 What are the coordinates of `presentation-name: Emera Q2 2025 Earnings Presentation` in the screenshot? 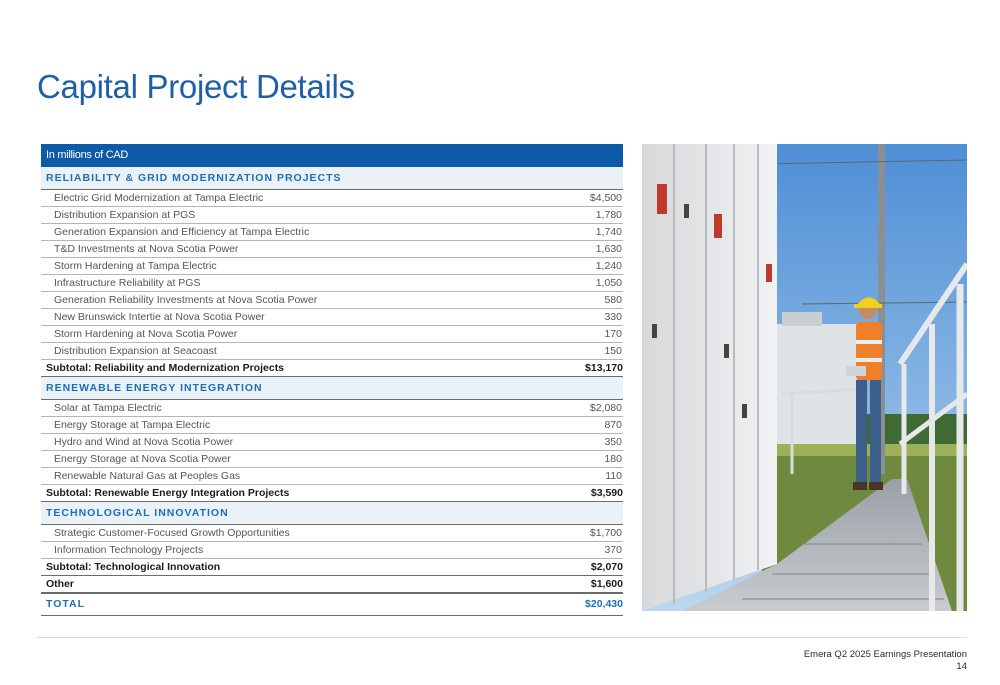 It's located at (885, 654).